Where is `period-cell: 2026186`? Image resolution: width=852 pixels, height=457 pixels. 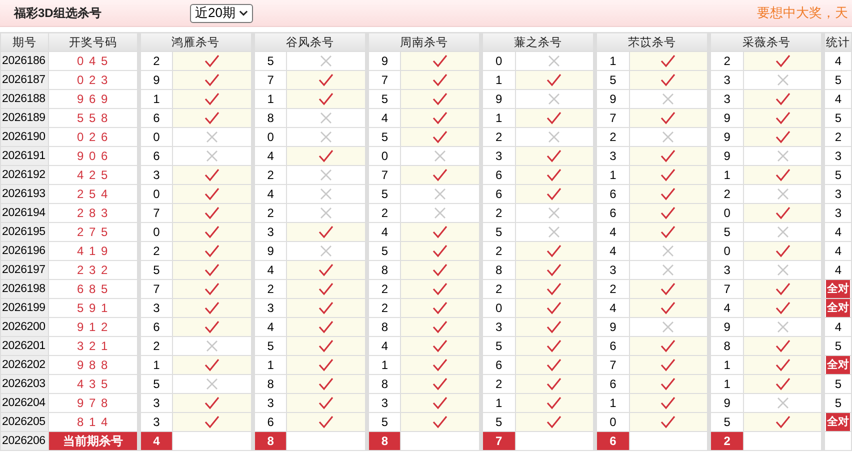
period-cell: 2026186 is located at coordinates (24, 61).